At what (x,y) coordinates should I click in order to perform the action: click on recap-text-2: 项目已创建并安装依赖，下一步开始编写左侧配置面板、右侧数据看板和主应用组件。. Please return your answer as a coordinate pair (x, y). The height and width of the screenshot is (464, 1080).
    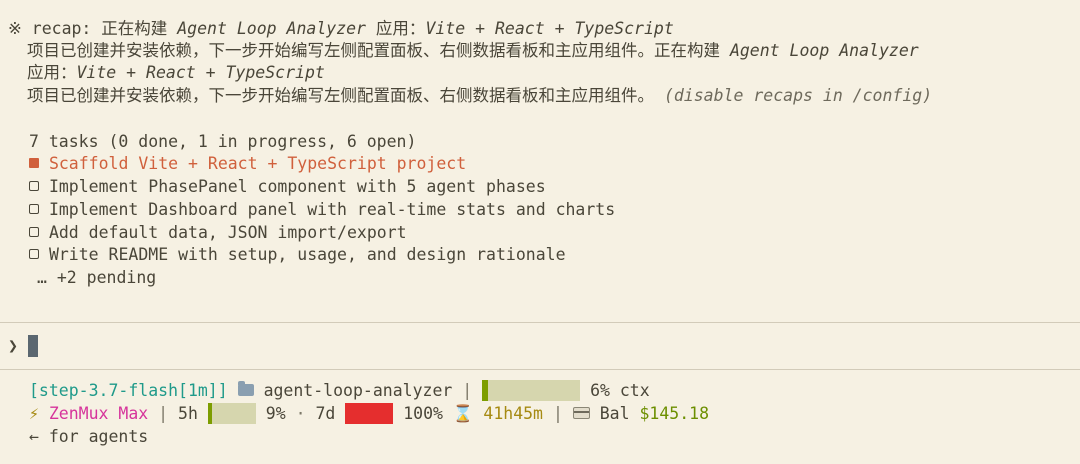
    Looking at the image, I should click on (345, 95).